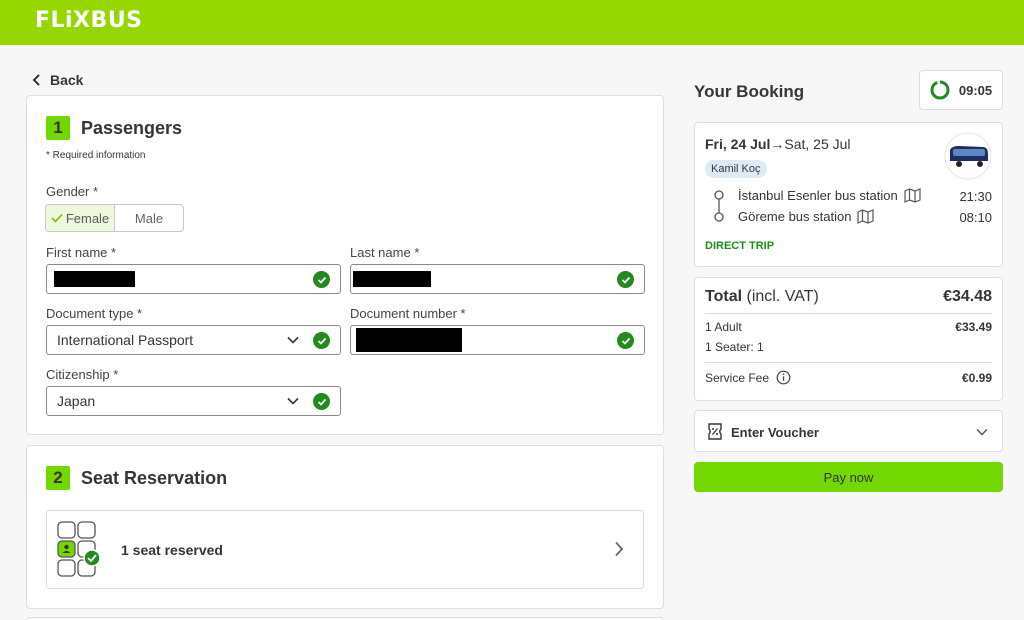  Describe the element at coordinates (740, 246) in the screenshot. I see `trip-type: DIRECT TRIP` at that location.